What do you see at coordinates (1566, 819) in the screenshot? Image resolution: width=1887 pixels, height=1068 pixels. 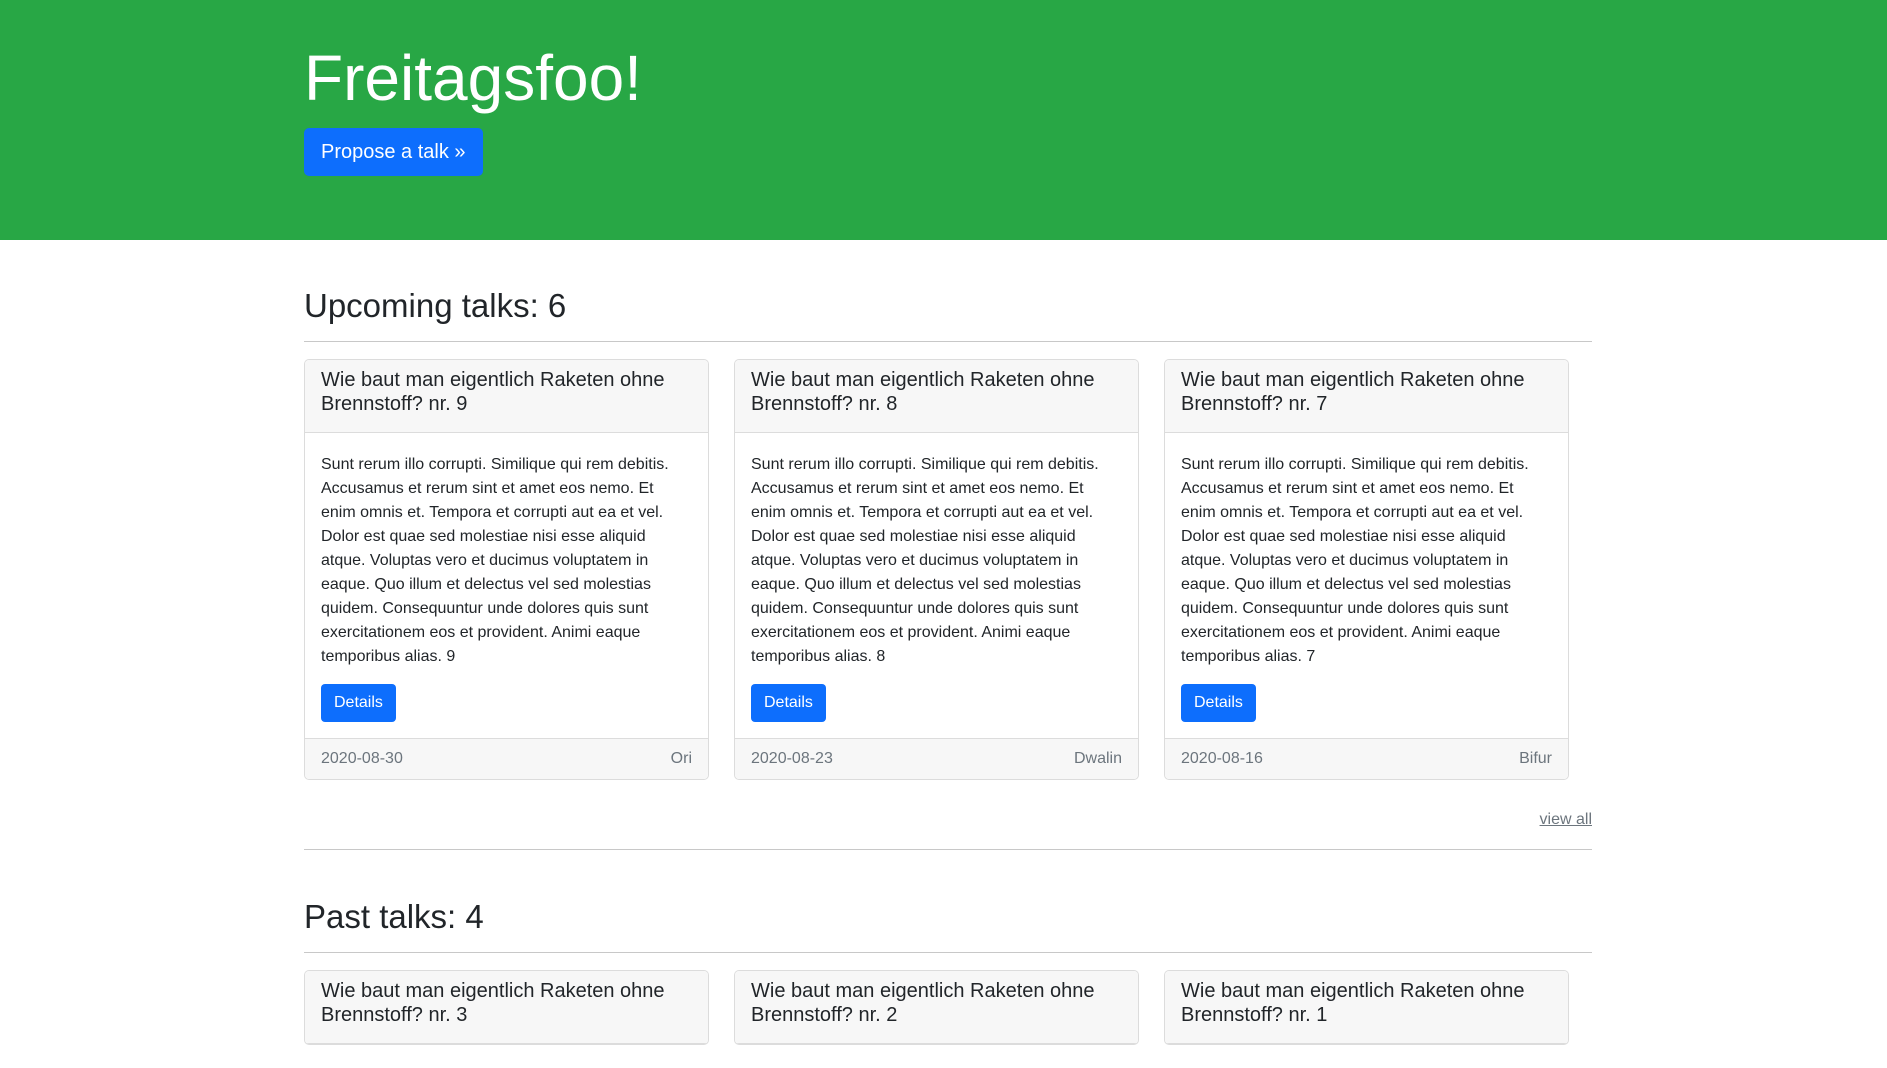 I see `view-all-link: view all` at bounding box center [1566, 819].